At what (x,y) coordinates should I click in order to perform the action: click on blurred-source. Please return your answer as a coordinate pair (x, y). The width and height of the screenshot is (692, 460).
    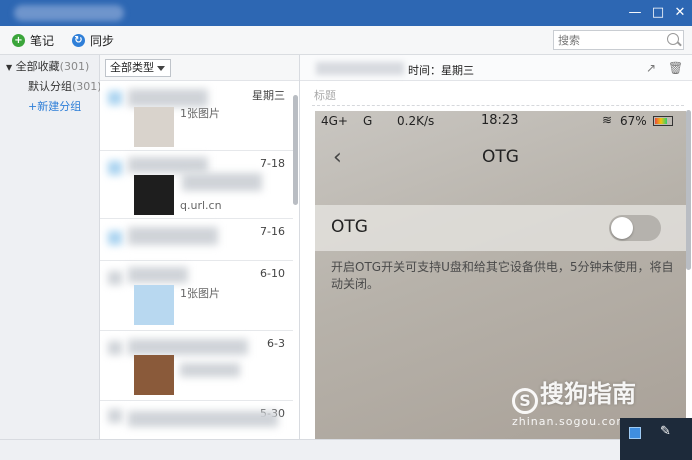
    Looking at the image, I should click on (360, 68).